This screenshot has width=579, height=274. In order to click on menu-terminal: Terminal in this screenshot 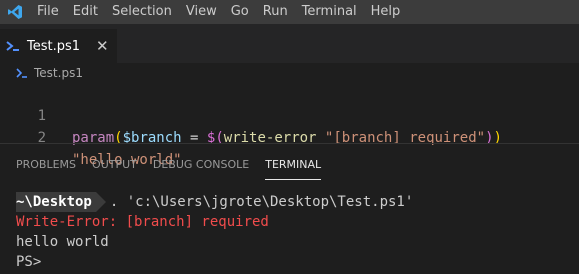, I will do `click(329, 12)`.